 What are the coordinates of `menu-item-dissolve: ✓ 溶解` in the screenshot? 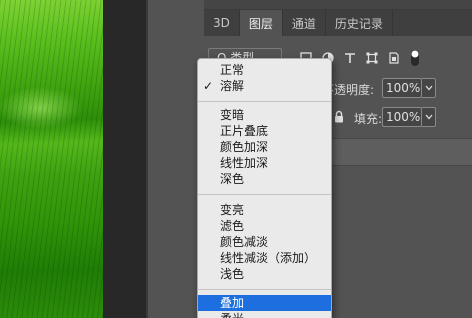 It's located at (264, 86).